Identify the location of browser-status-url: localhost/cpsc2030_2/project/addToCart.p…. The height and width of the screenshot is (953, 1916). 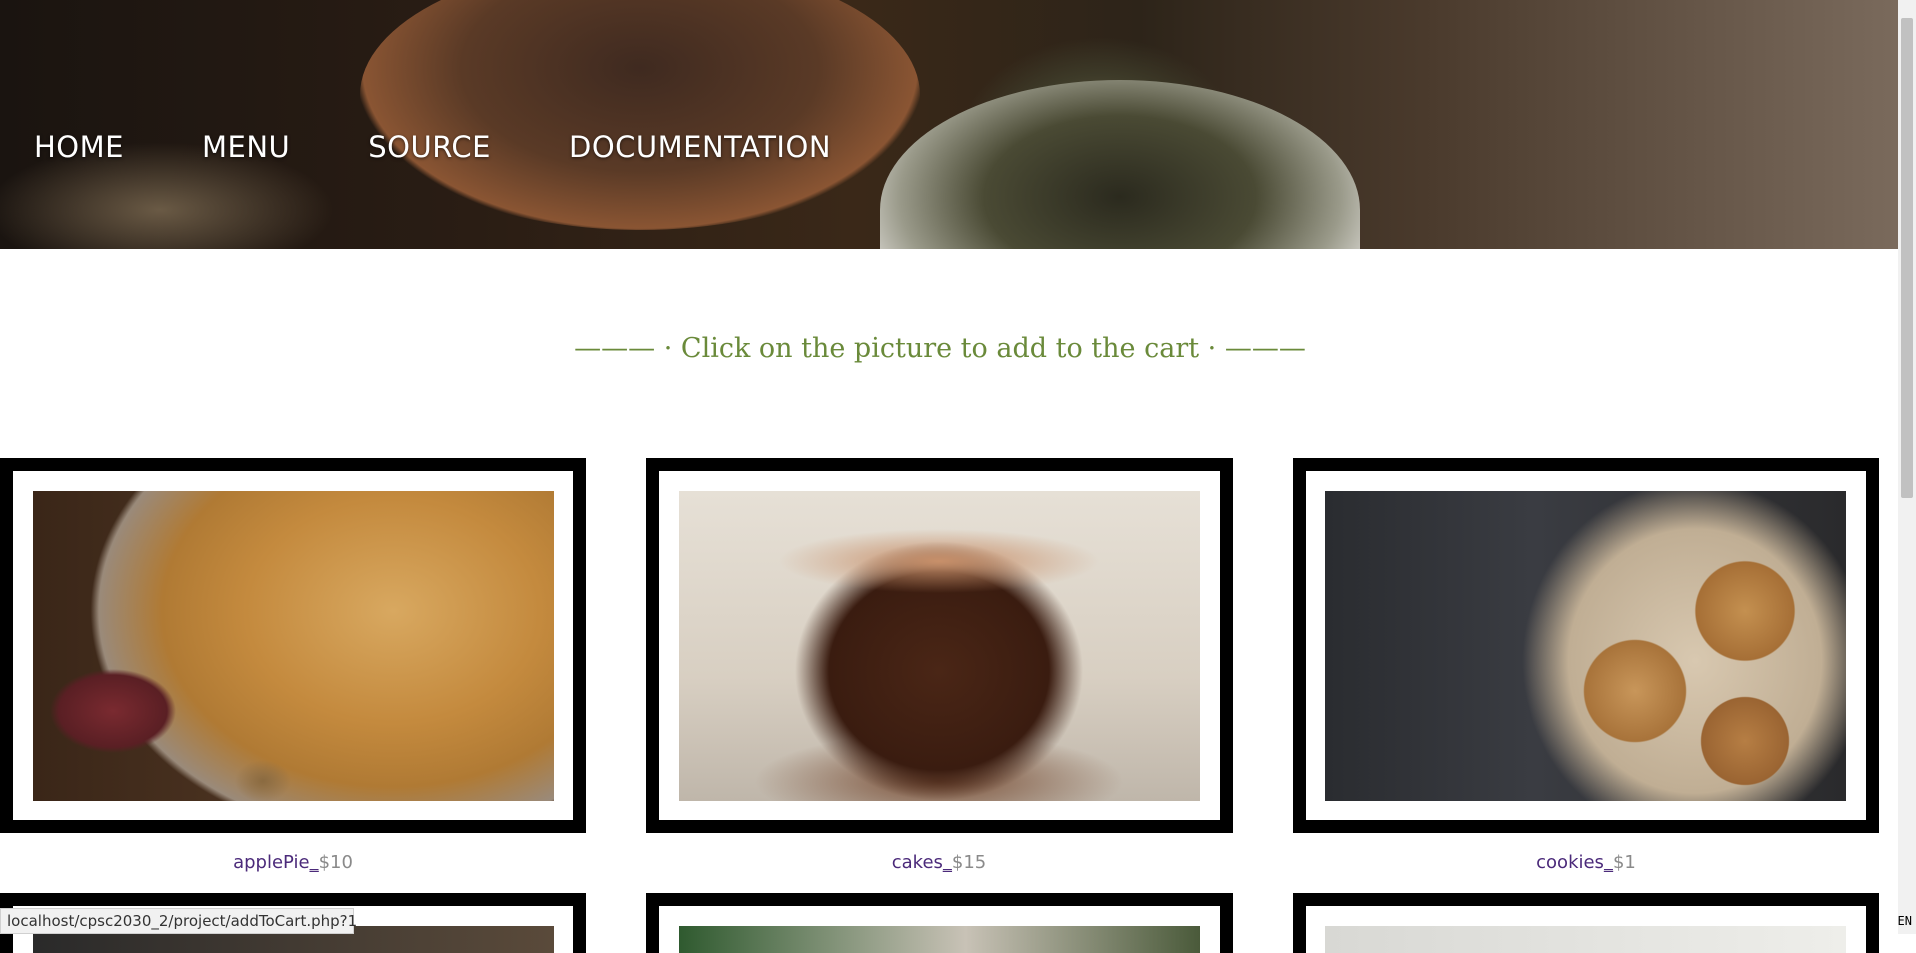
(178, 921).